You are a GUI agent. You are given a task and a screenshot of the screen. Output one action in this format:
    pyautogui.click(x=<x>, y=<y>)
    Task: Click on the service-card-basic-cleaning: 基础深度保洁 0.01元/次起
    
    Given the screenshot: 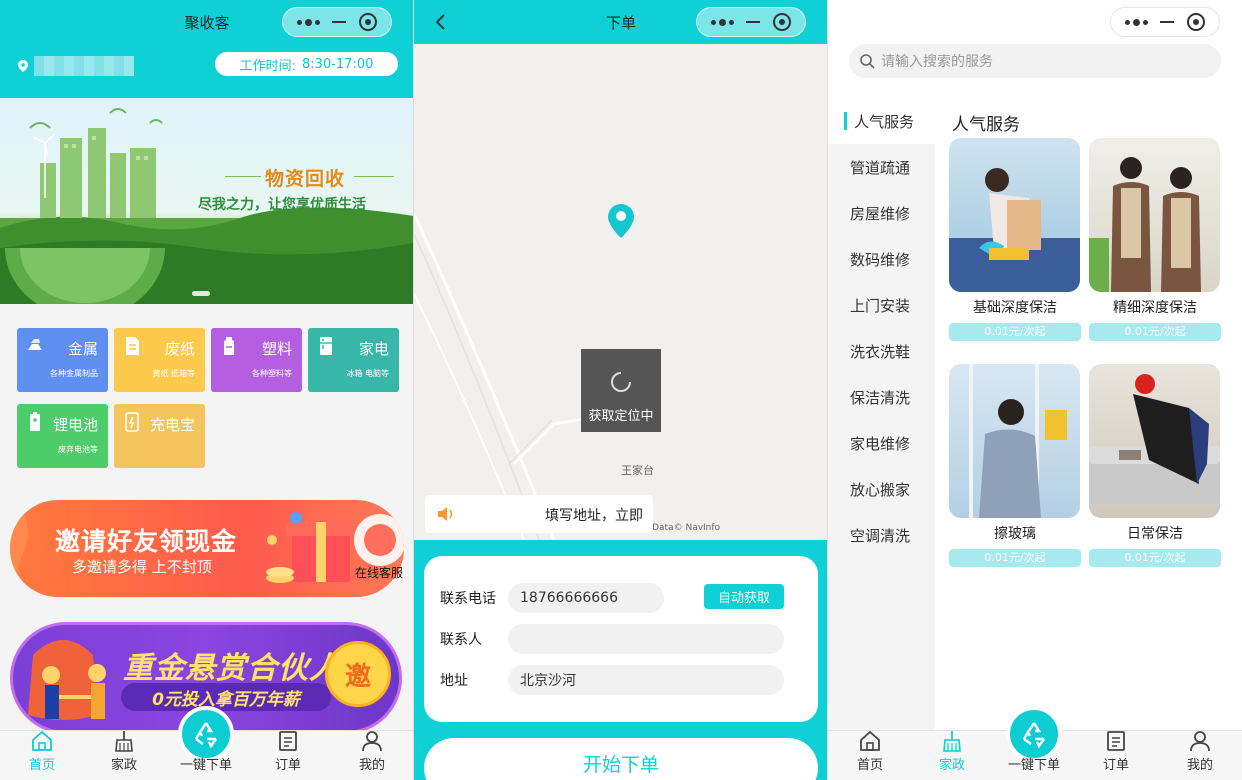 What is the action you would take?
    pyautogui.click(x=1015, y=239)
    